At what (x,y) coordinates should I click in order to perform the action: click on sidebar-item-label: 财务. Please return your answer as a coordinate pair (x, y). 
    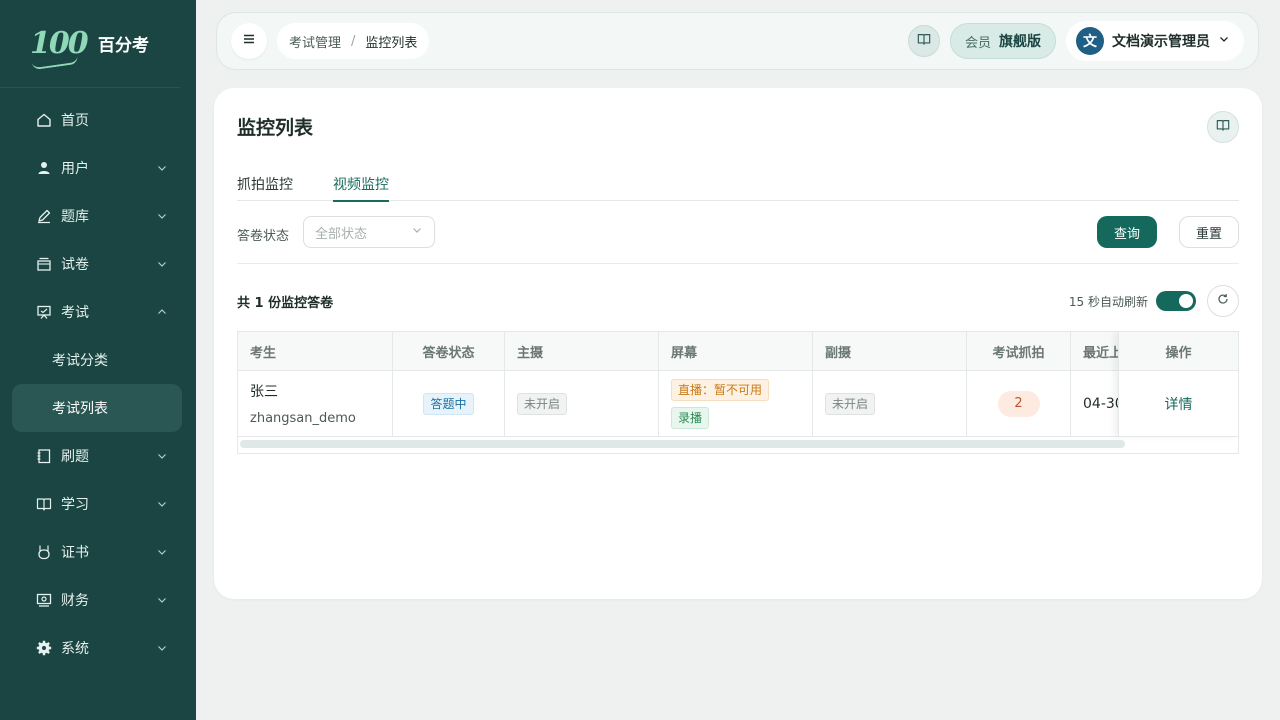
    Looking at the image, I should click on (75, 601).